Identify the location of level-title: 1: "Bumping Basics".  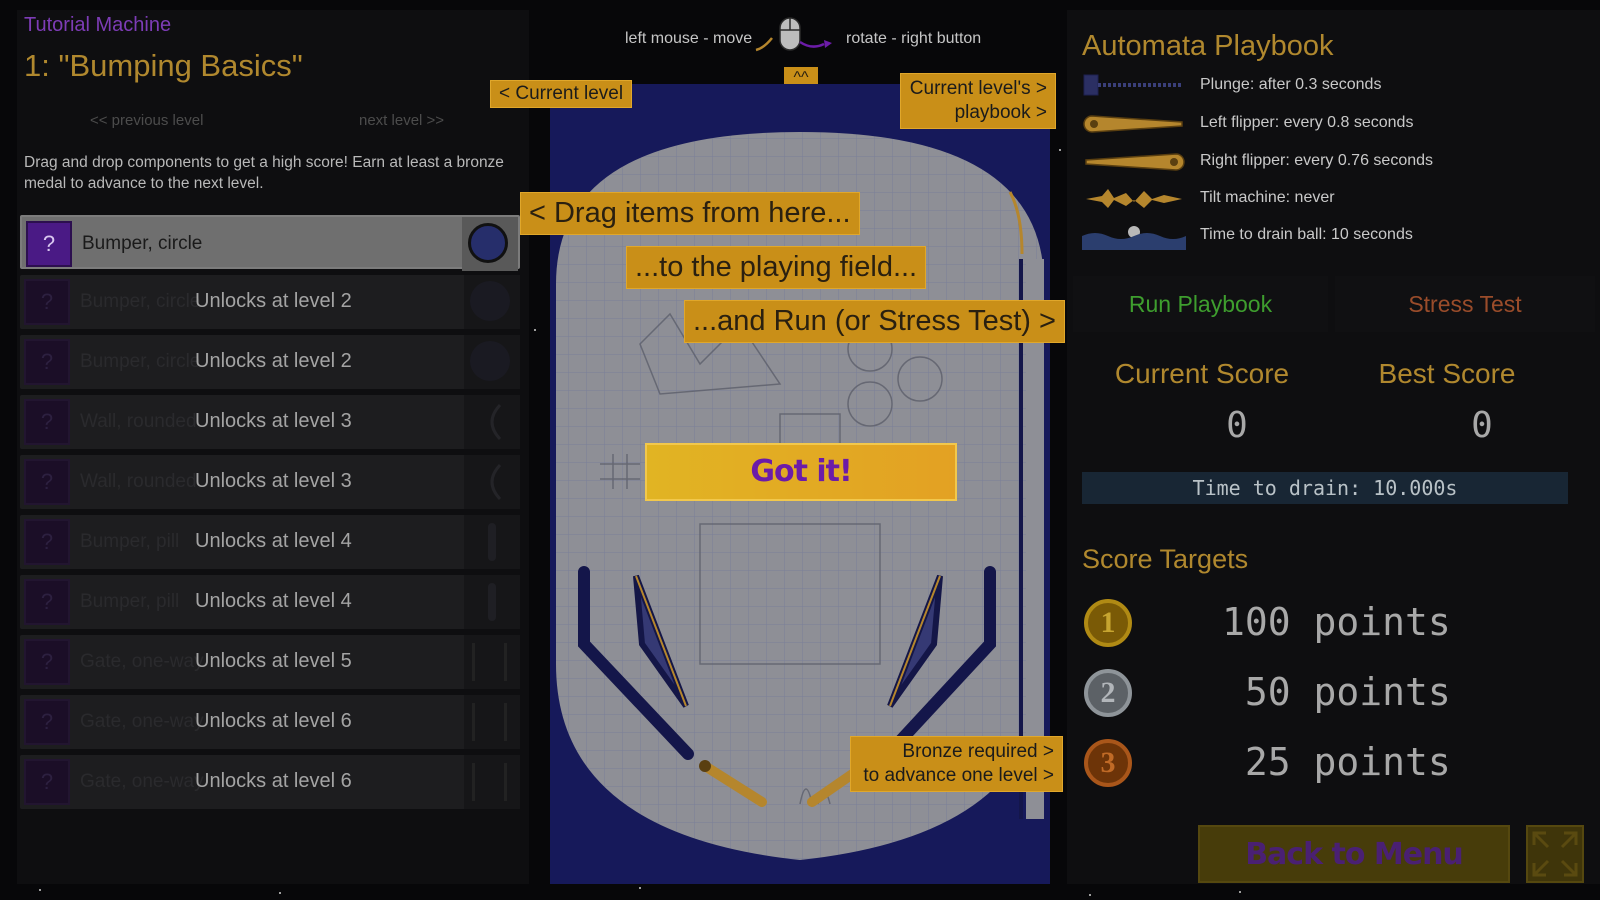
(163, 65).